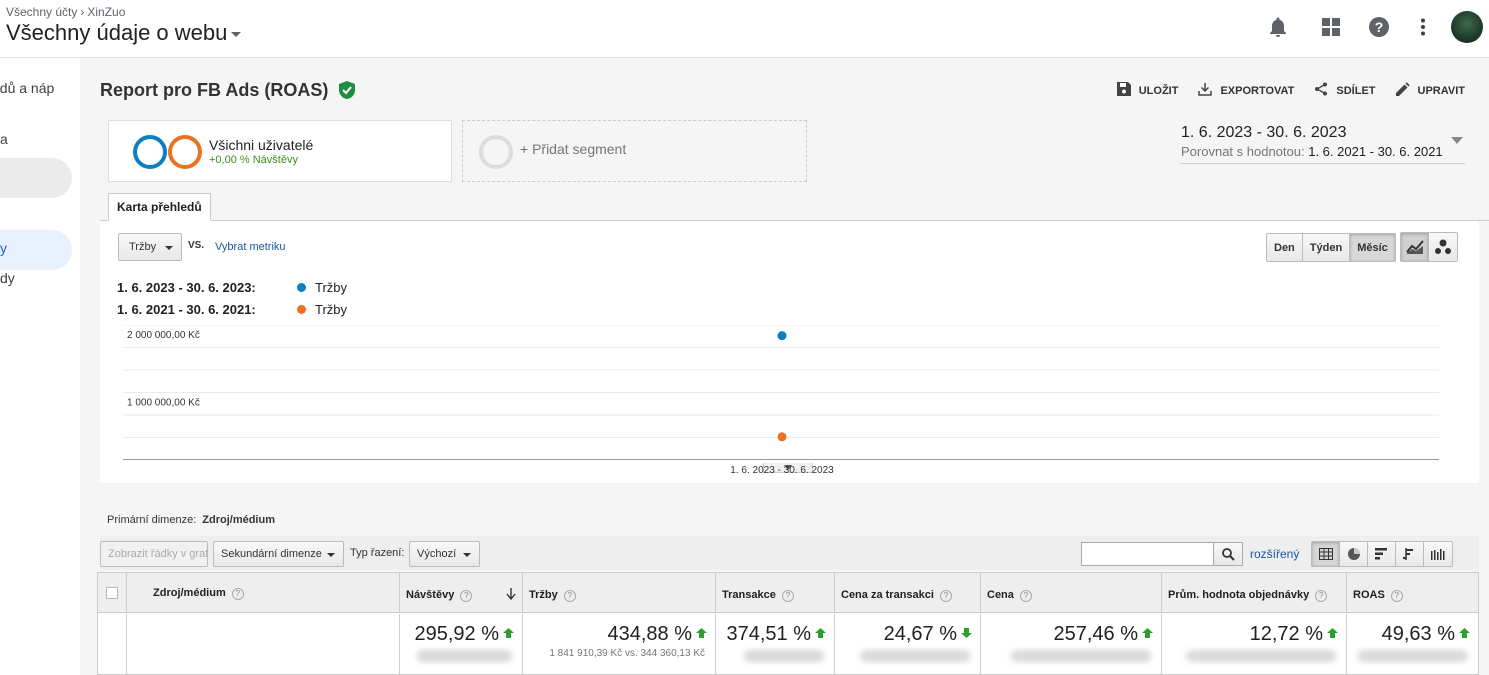  I want to click on performance-icon, so click(1382, 554).